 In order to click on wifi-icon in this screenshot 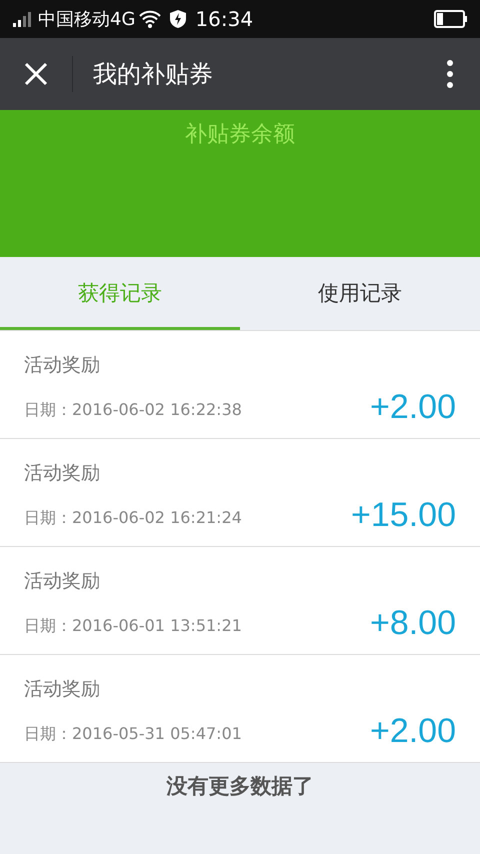, I will do `click(150, 19)`.